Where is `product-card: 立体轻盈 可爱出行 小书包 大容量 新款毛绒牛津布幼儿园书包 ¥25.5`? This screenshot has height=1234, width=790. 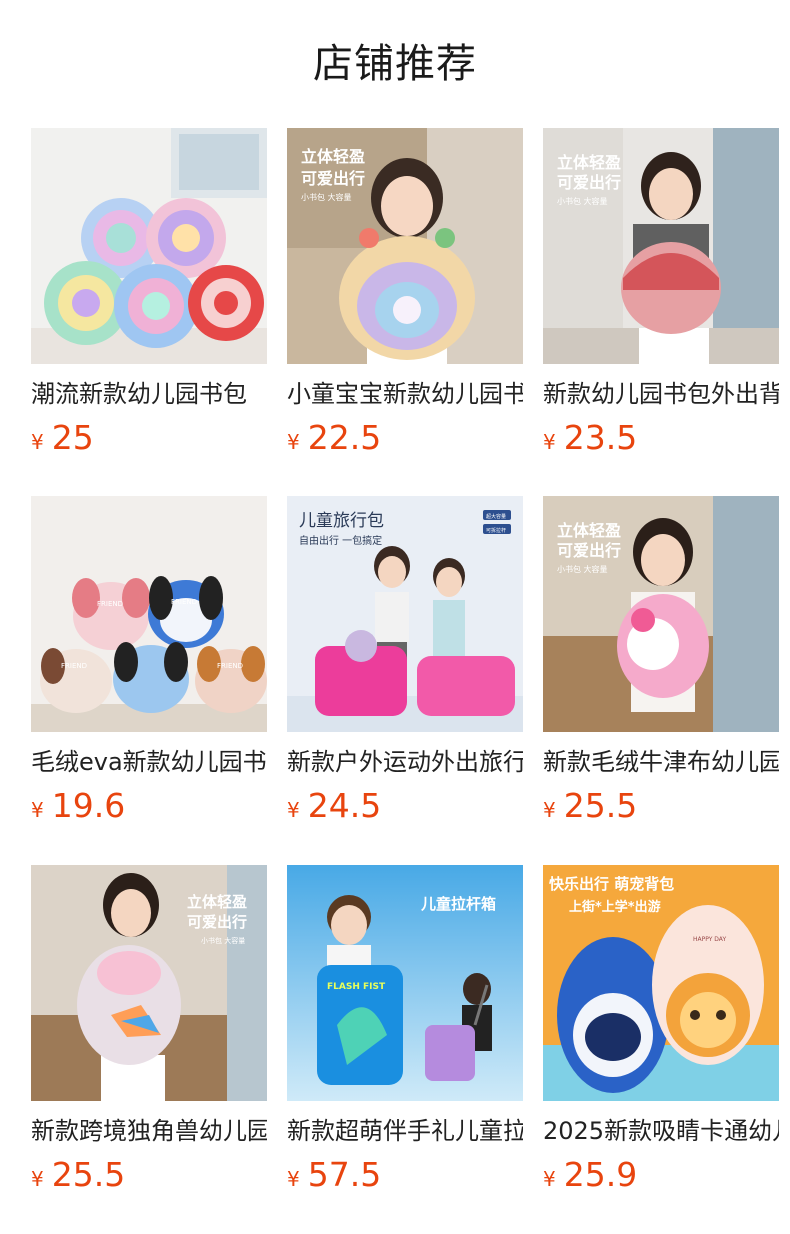 product-card: 立体轻盈 可爱出行 小书包 大容量 新款毛绒牛津布幼儿园书包 ¥25.5 is located at coordinates (661, 666).